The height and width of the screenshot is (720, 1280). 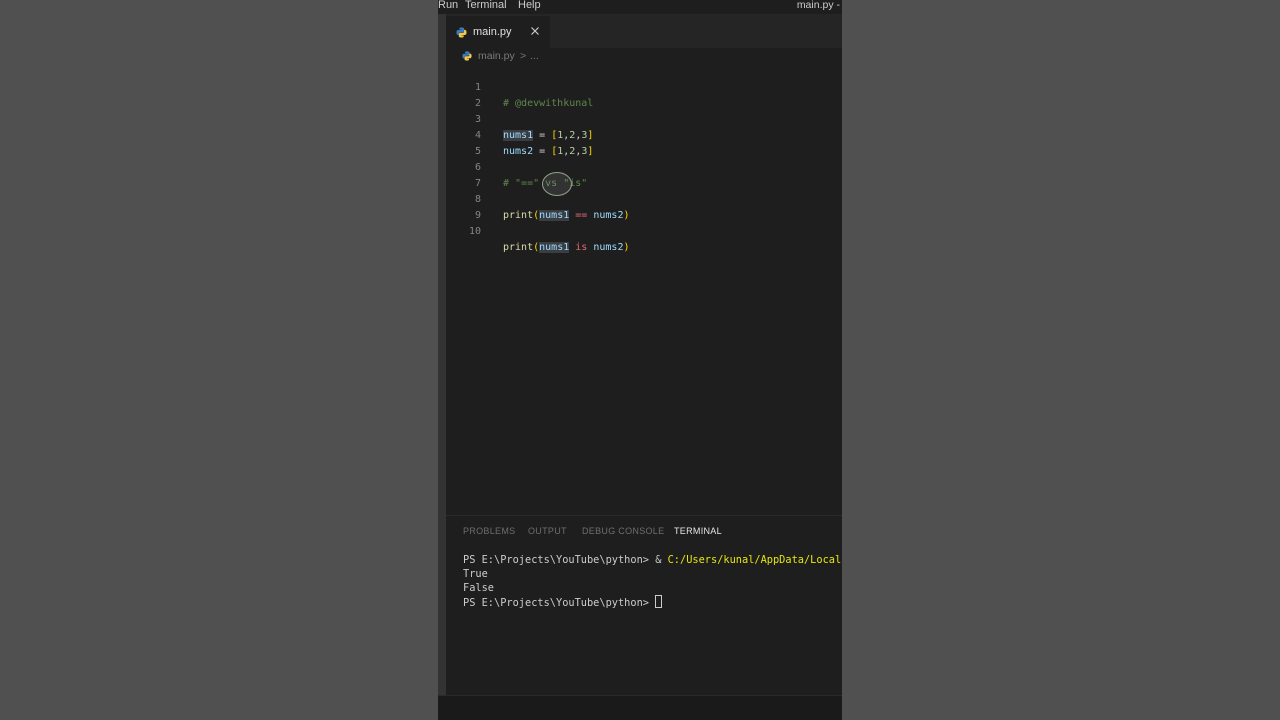 What do you see at coordinates (442, 357) in the screenshot?
I see `activity-bar` at bounding box center [442, 357].